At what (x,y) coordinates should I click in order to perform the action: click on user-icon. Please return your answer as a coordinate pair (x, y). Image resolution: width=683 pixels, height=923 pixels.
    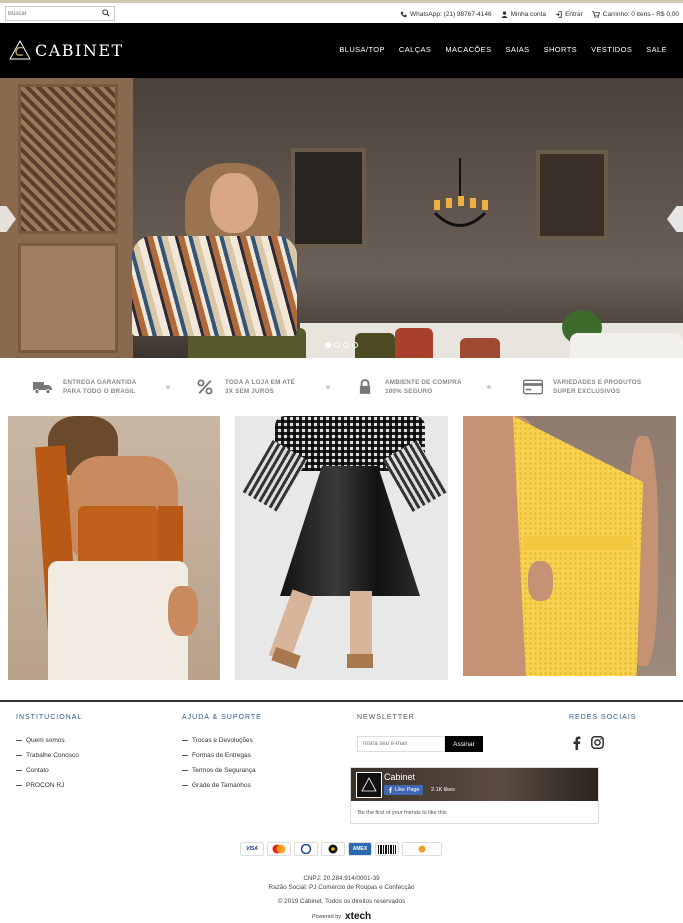
    Looking at the image, I should click on (504, 14).